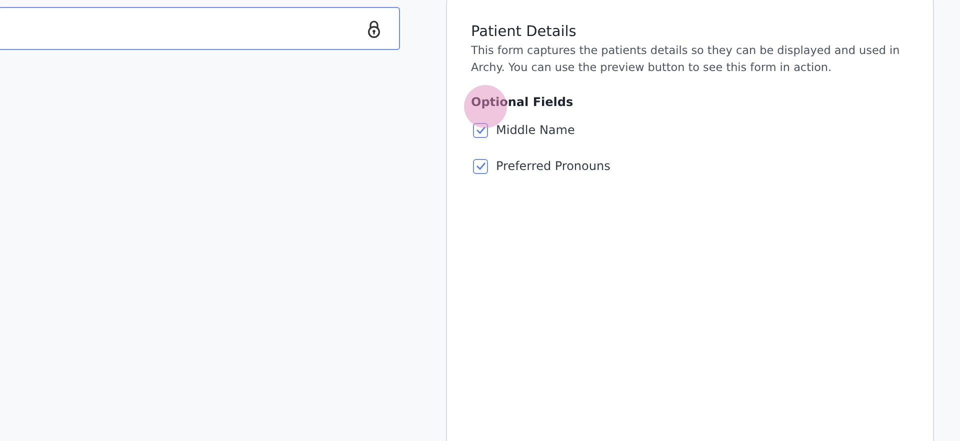  Describe the element at coordinates (535, 130) in the screenshot. I see `checkbox-label: Middle Name` at that location.